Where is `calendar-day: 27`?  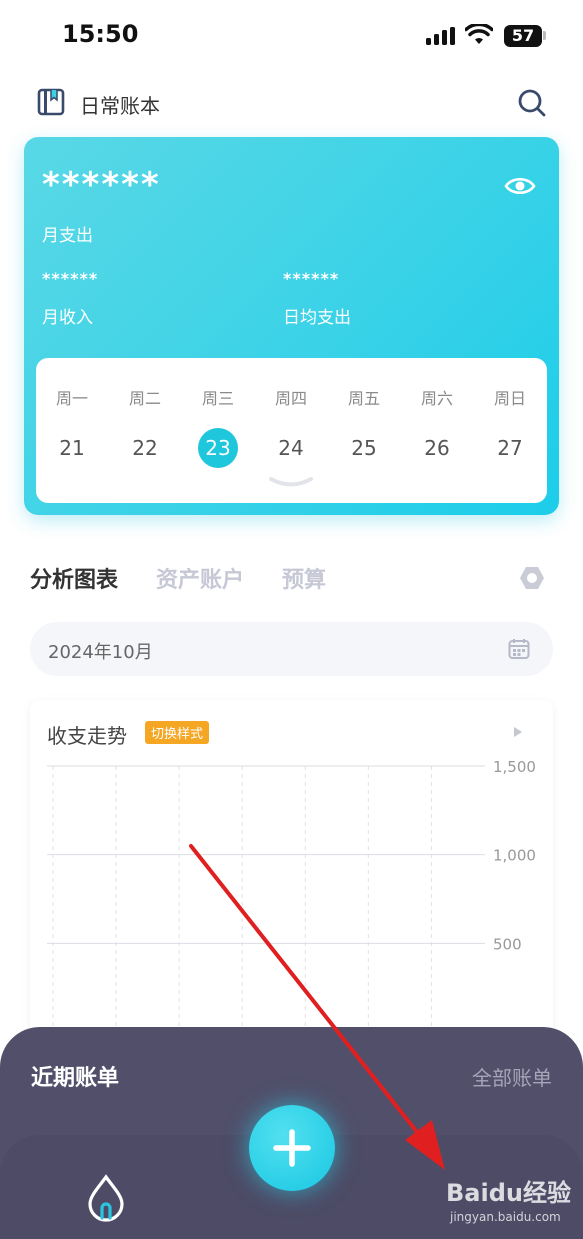
calendar-day: 27 is located at coordinates (510, 448).